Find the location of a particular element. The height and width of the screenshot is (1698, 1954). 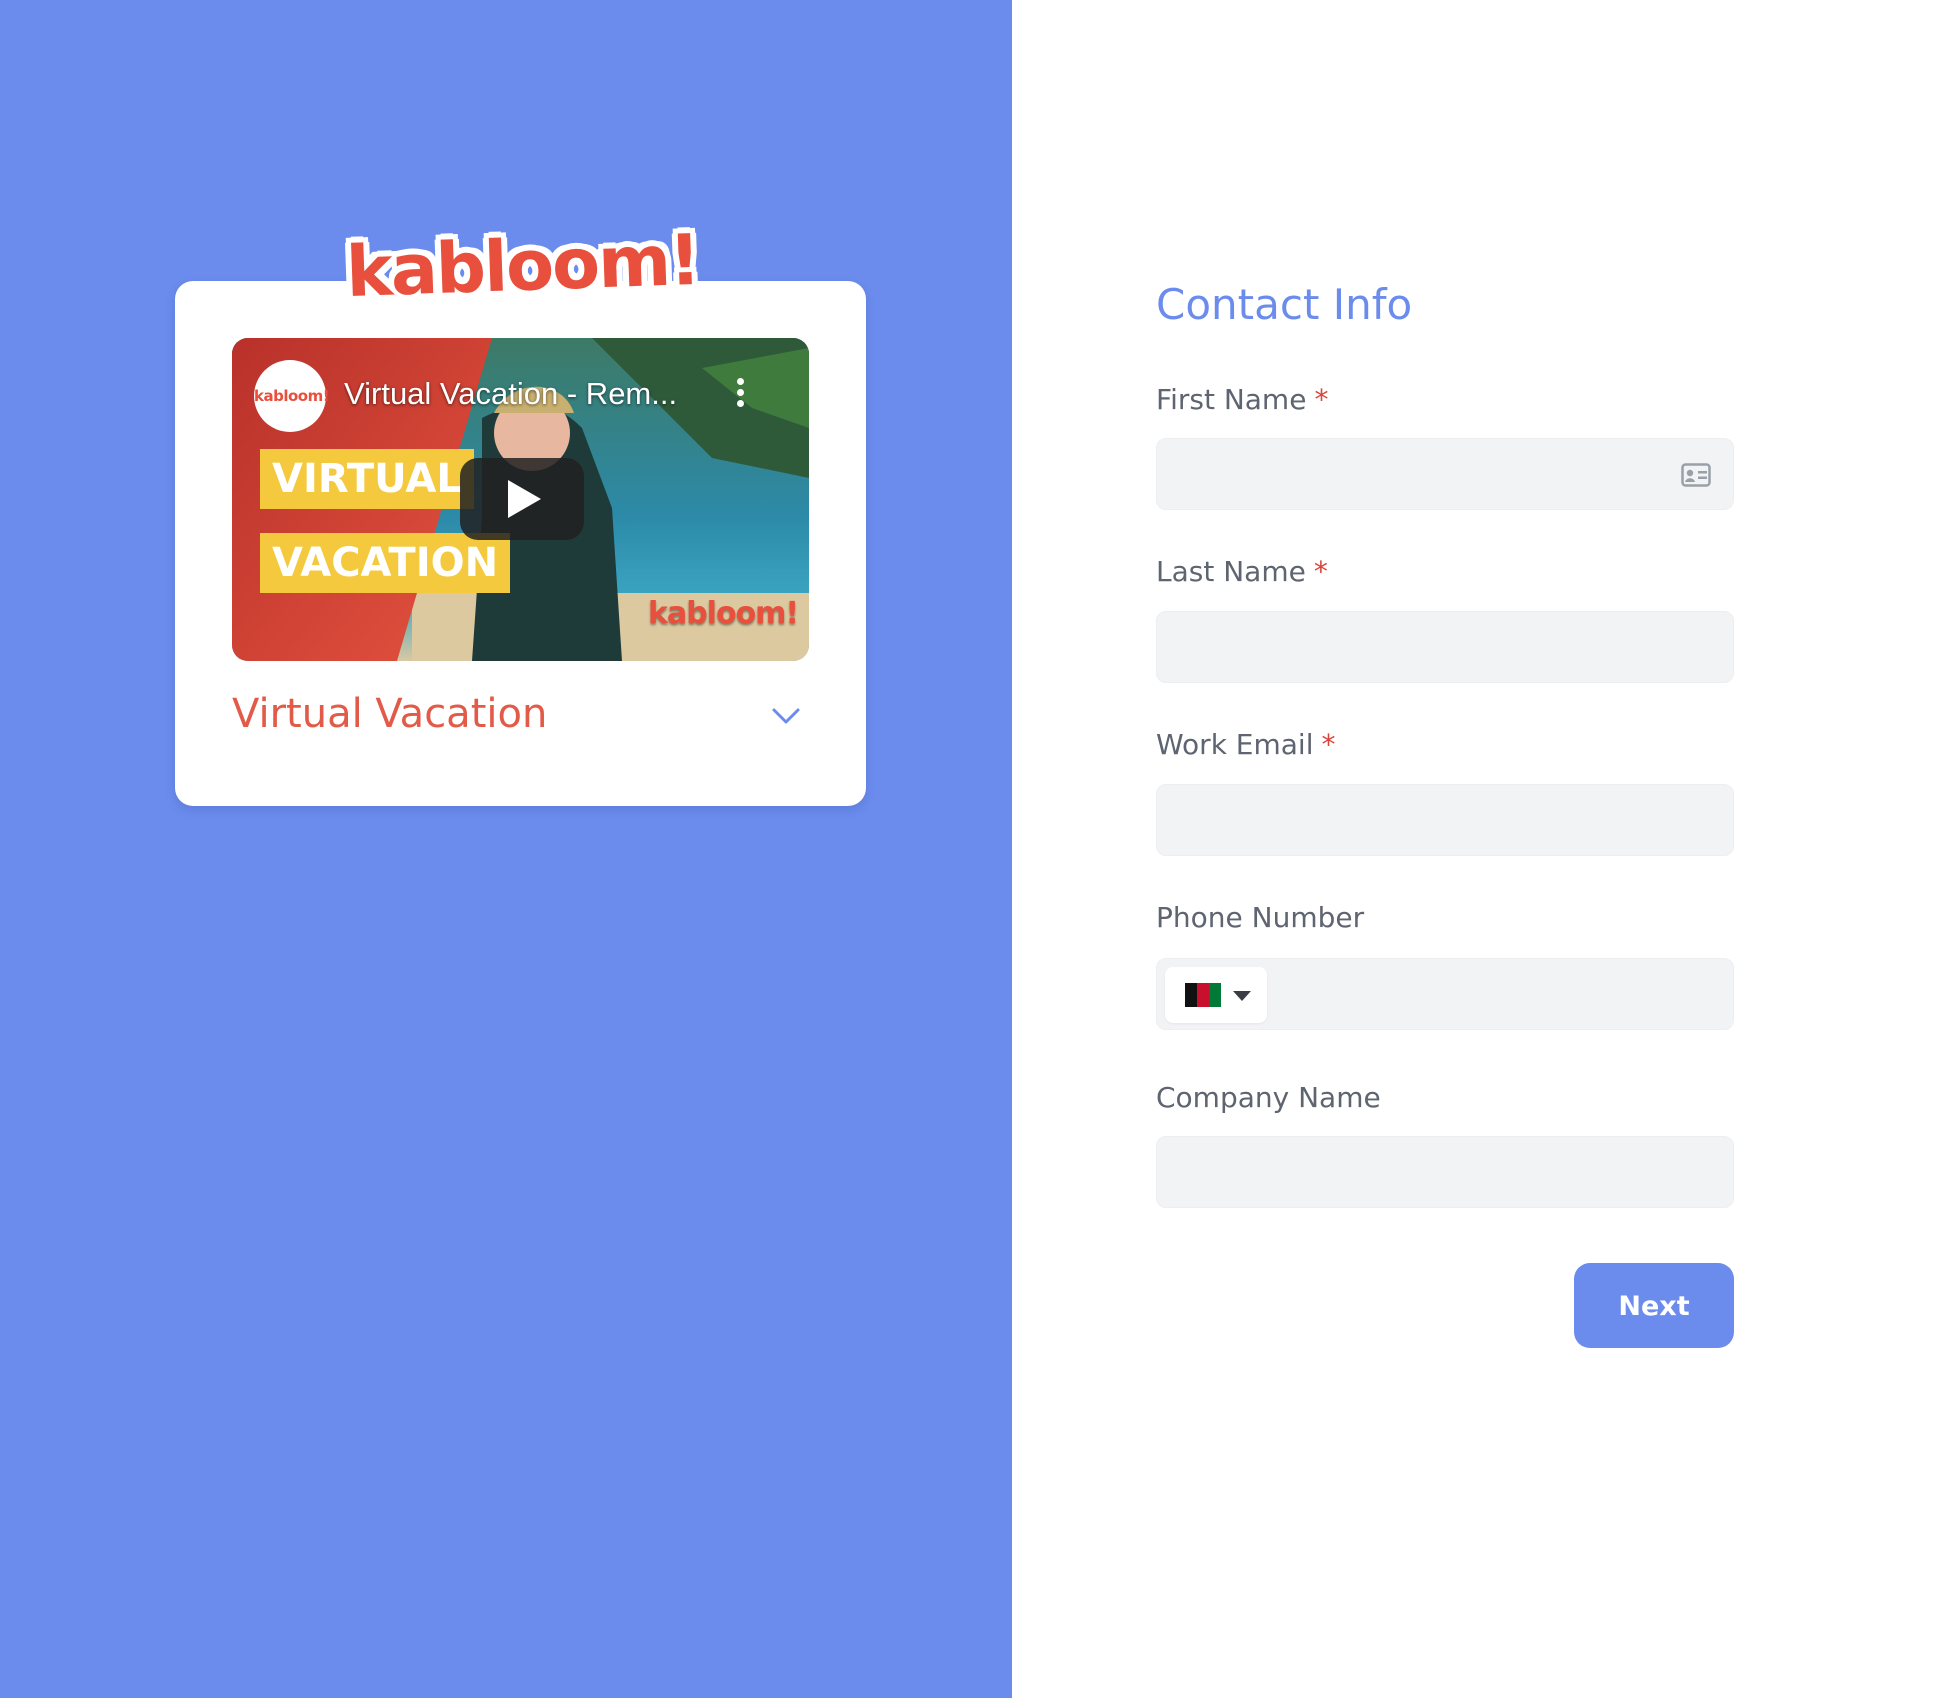

company-name-label-text: Company Name is located at coordinates (1268, 1097).